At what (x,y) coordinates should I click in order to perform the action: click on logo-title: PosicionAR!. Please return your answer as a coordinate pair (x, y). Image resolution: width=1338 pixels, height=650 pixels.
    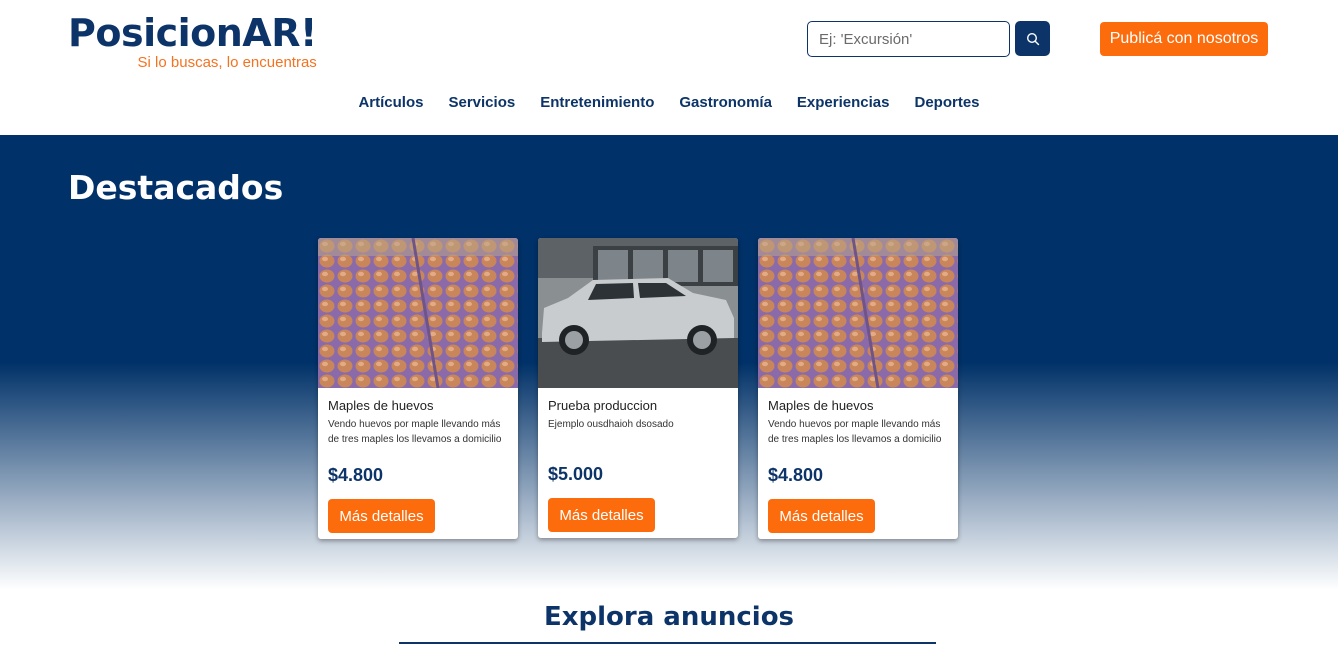
    Looking at the image, I should click on (192, 33).